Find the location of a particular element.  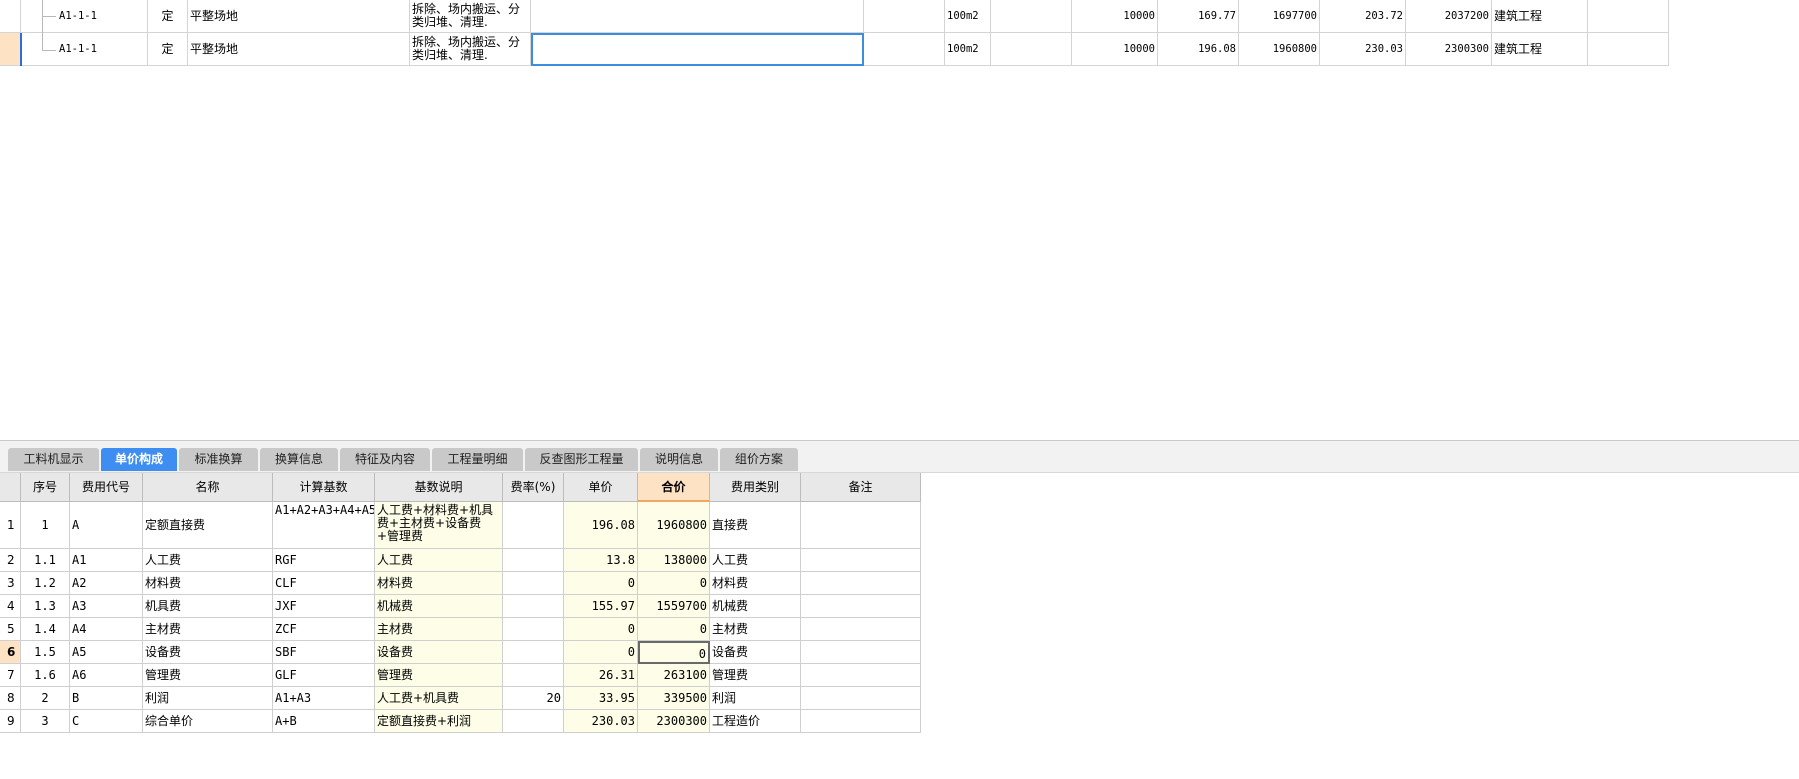

row-number: 8 is located at coordinates (10, 698).